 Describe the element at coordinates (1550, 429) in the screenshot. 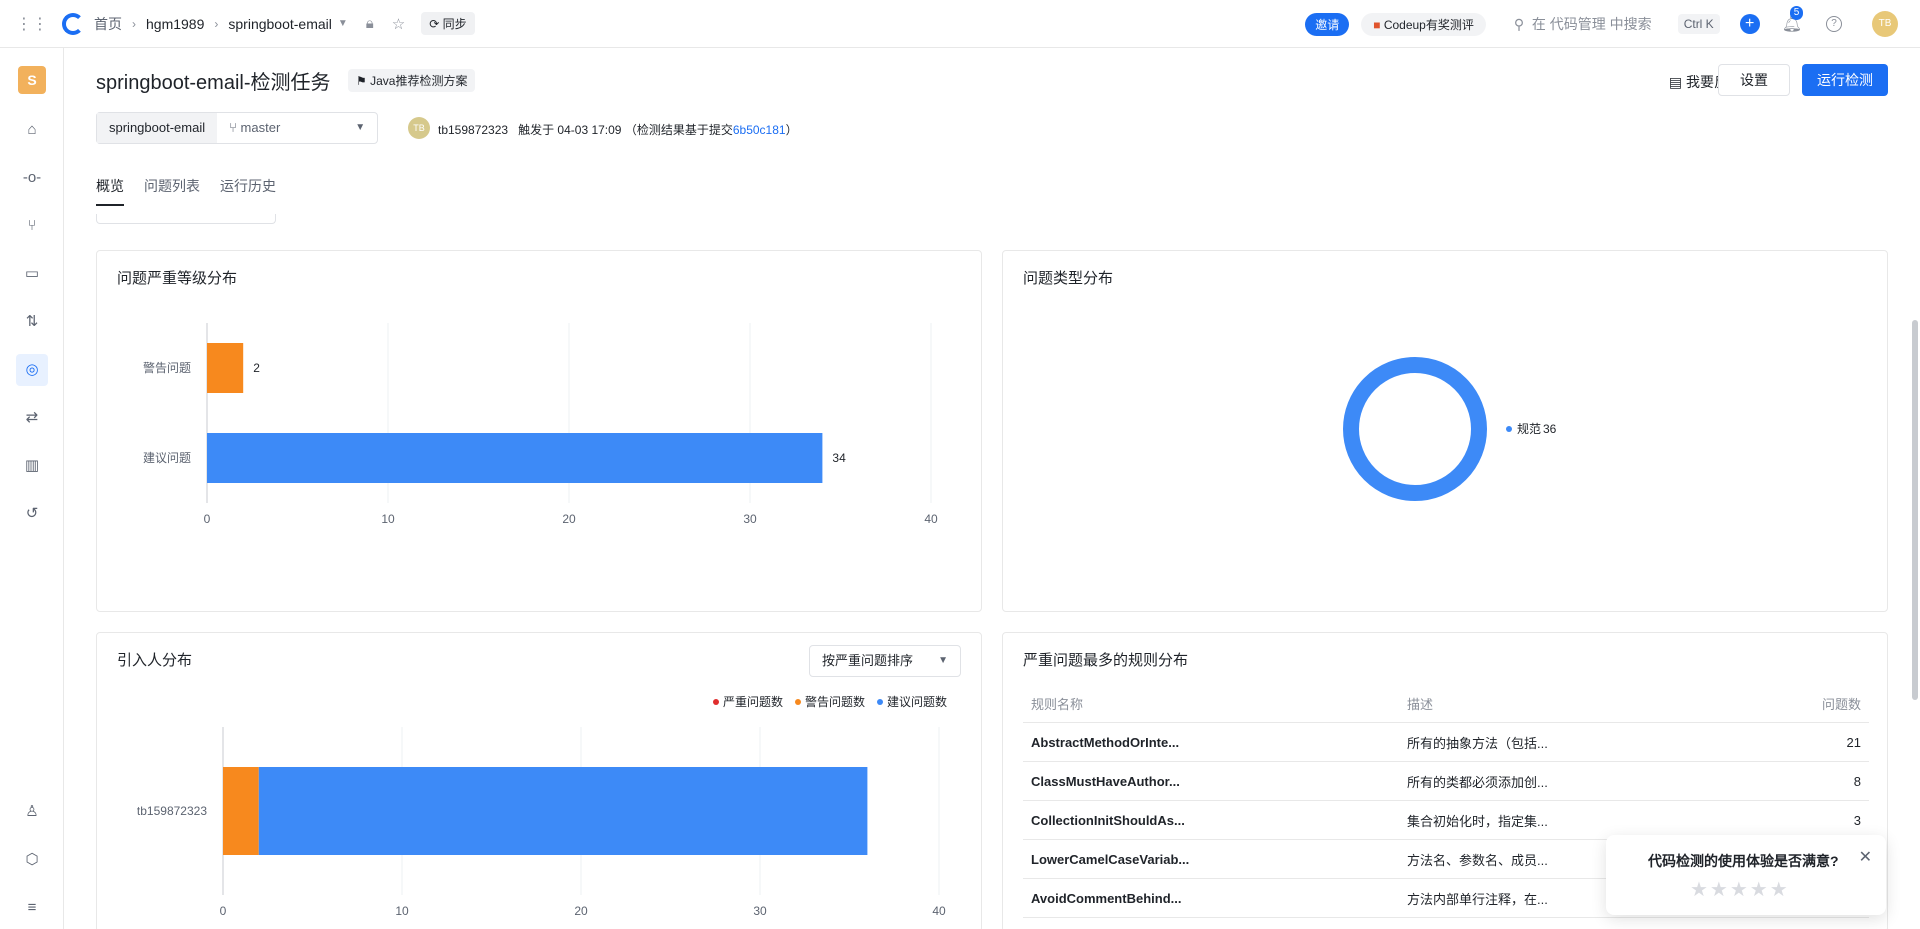

I see `legend-value: 36` at that location.